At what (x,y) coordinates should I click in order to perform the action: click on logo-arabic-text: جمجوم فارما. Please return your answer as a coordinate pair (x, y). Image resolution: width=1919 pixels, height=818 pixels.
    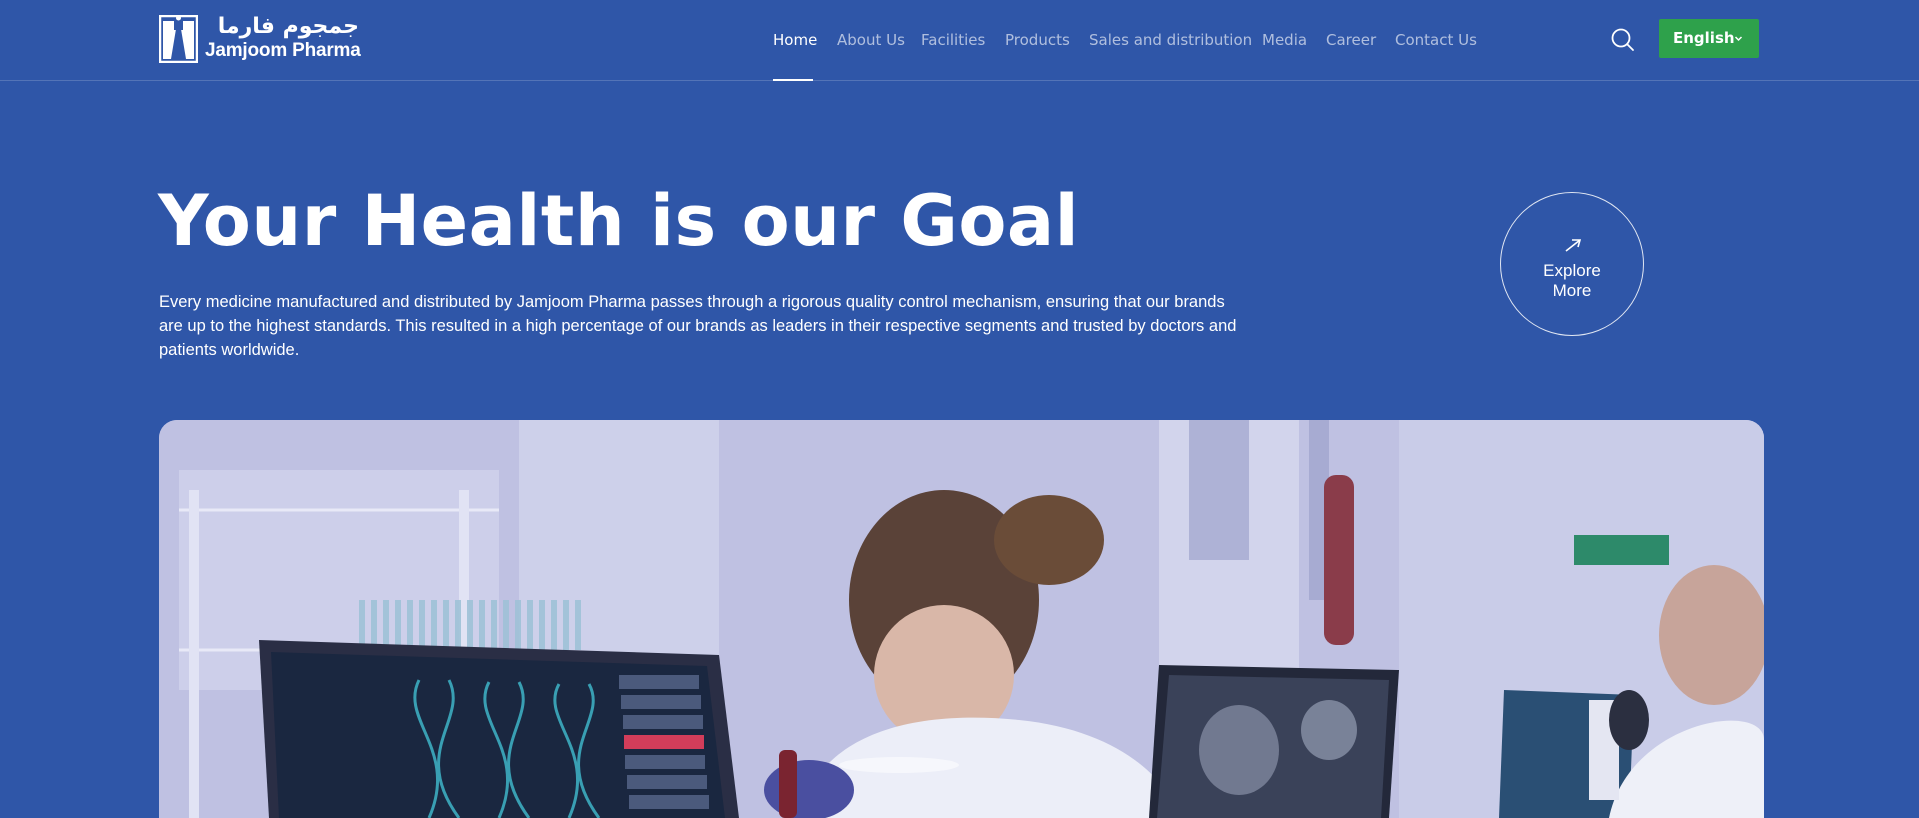
    Looking at the image, I should click on (288, 26).